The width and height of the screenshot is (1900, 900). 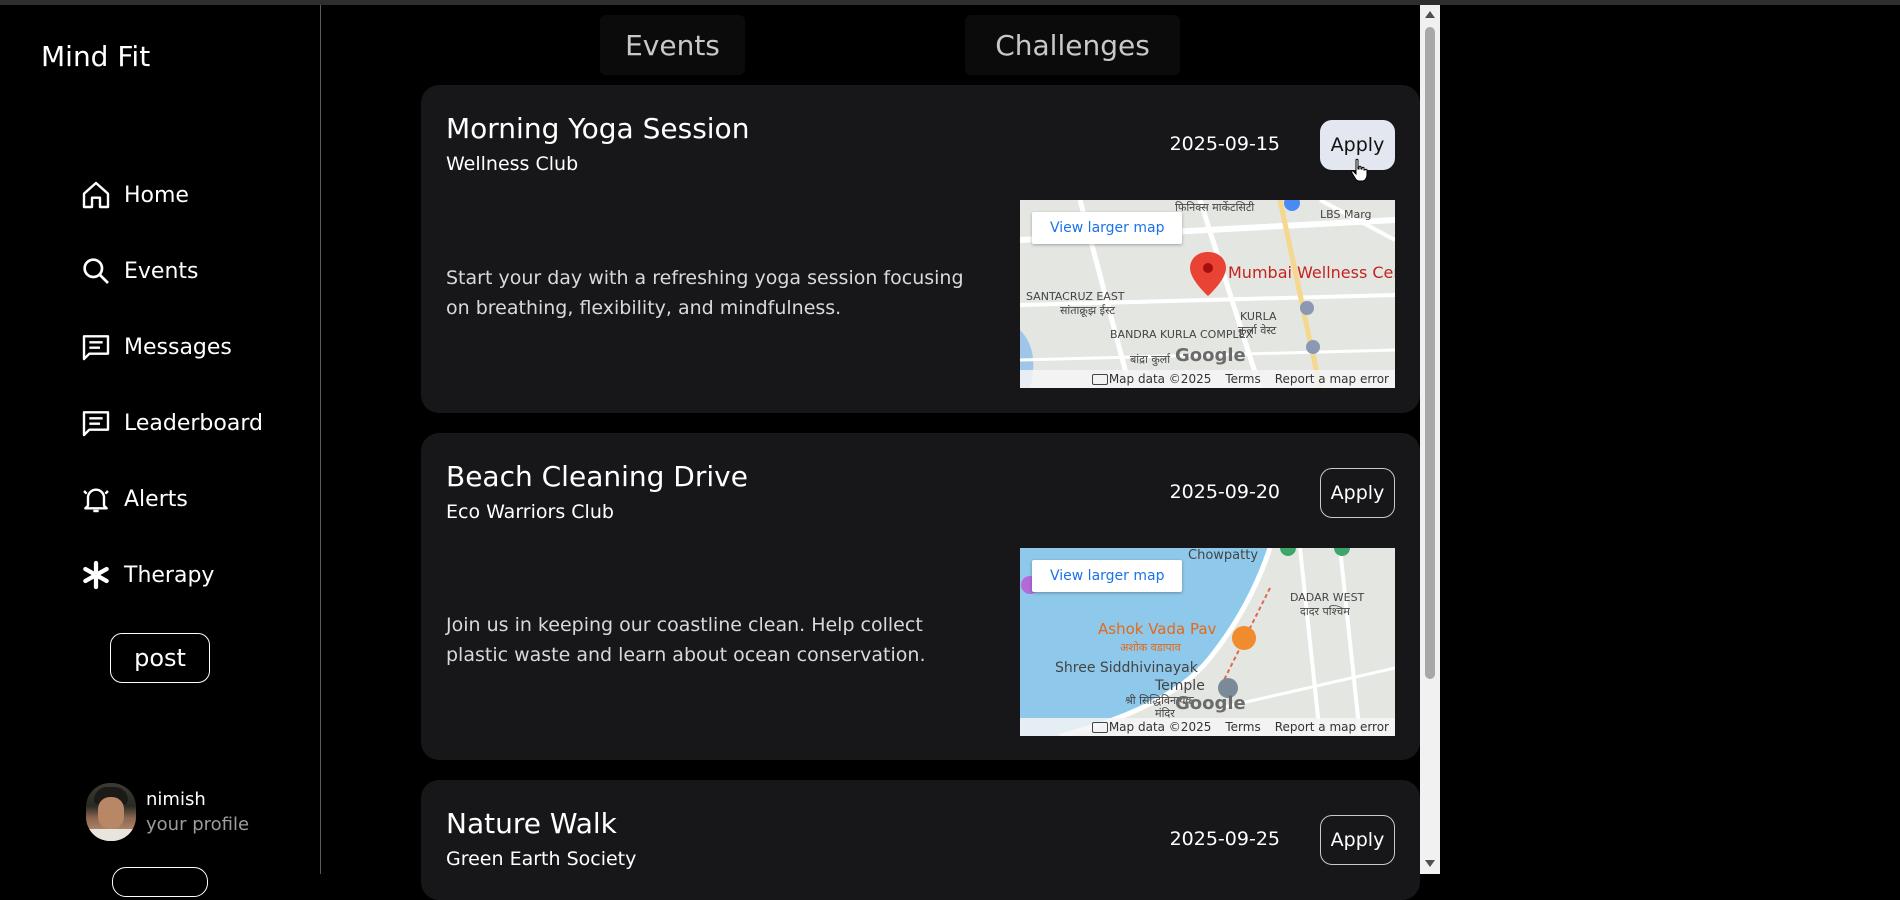 What do you see at coordinates (1257, 330) in the screenshot?
I see `map-label: कुर्ला वेस्ट` at bounding box center [1257, 330].